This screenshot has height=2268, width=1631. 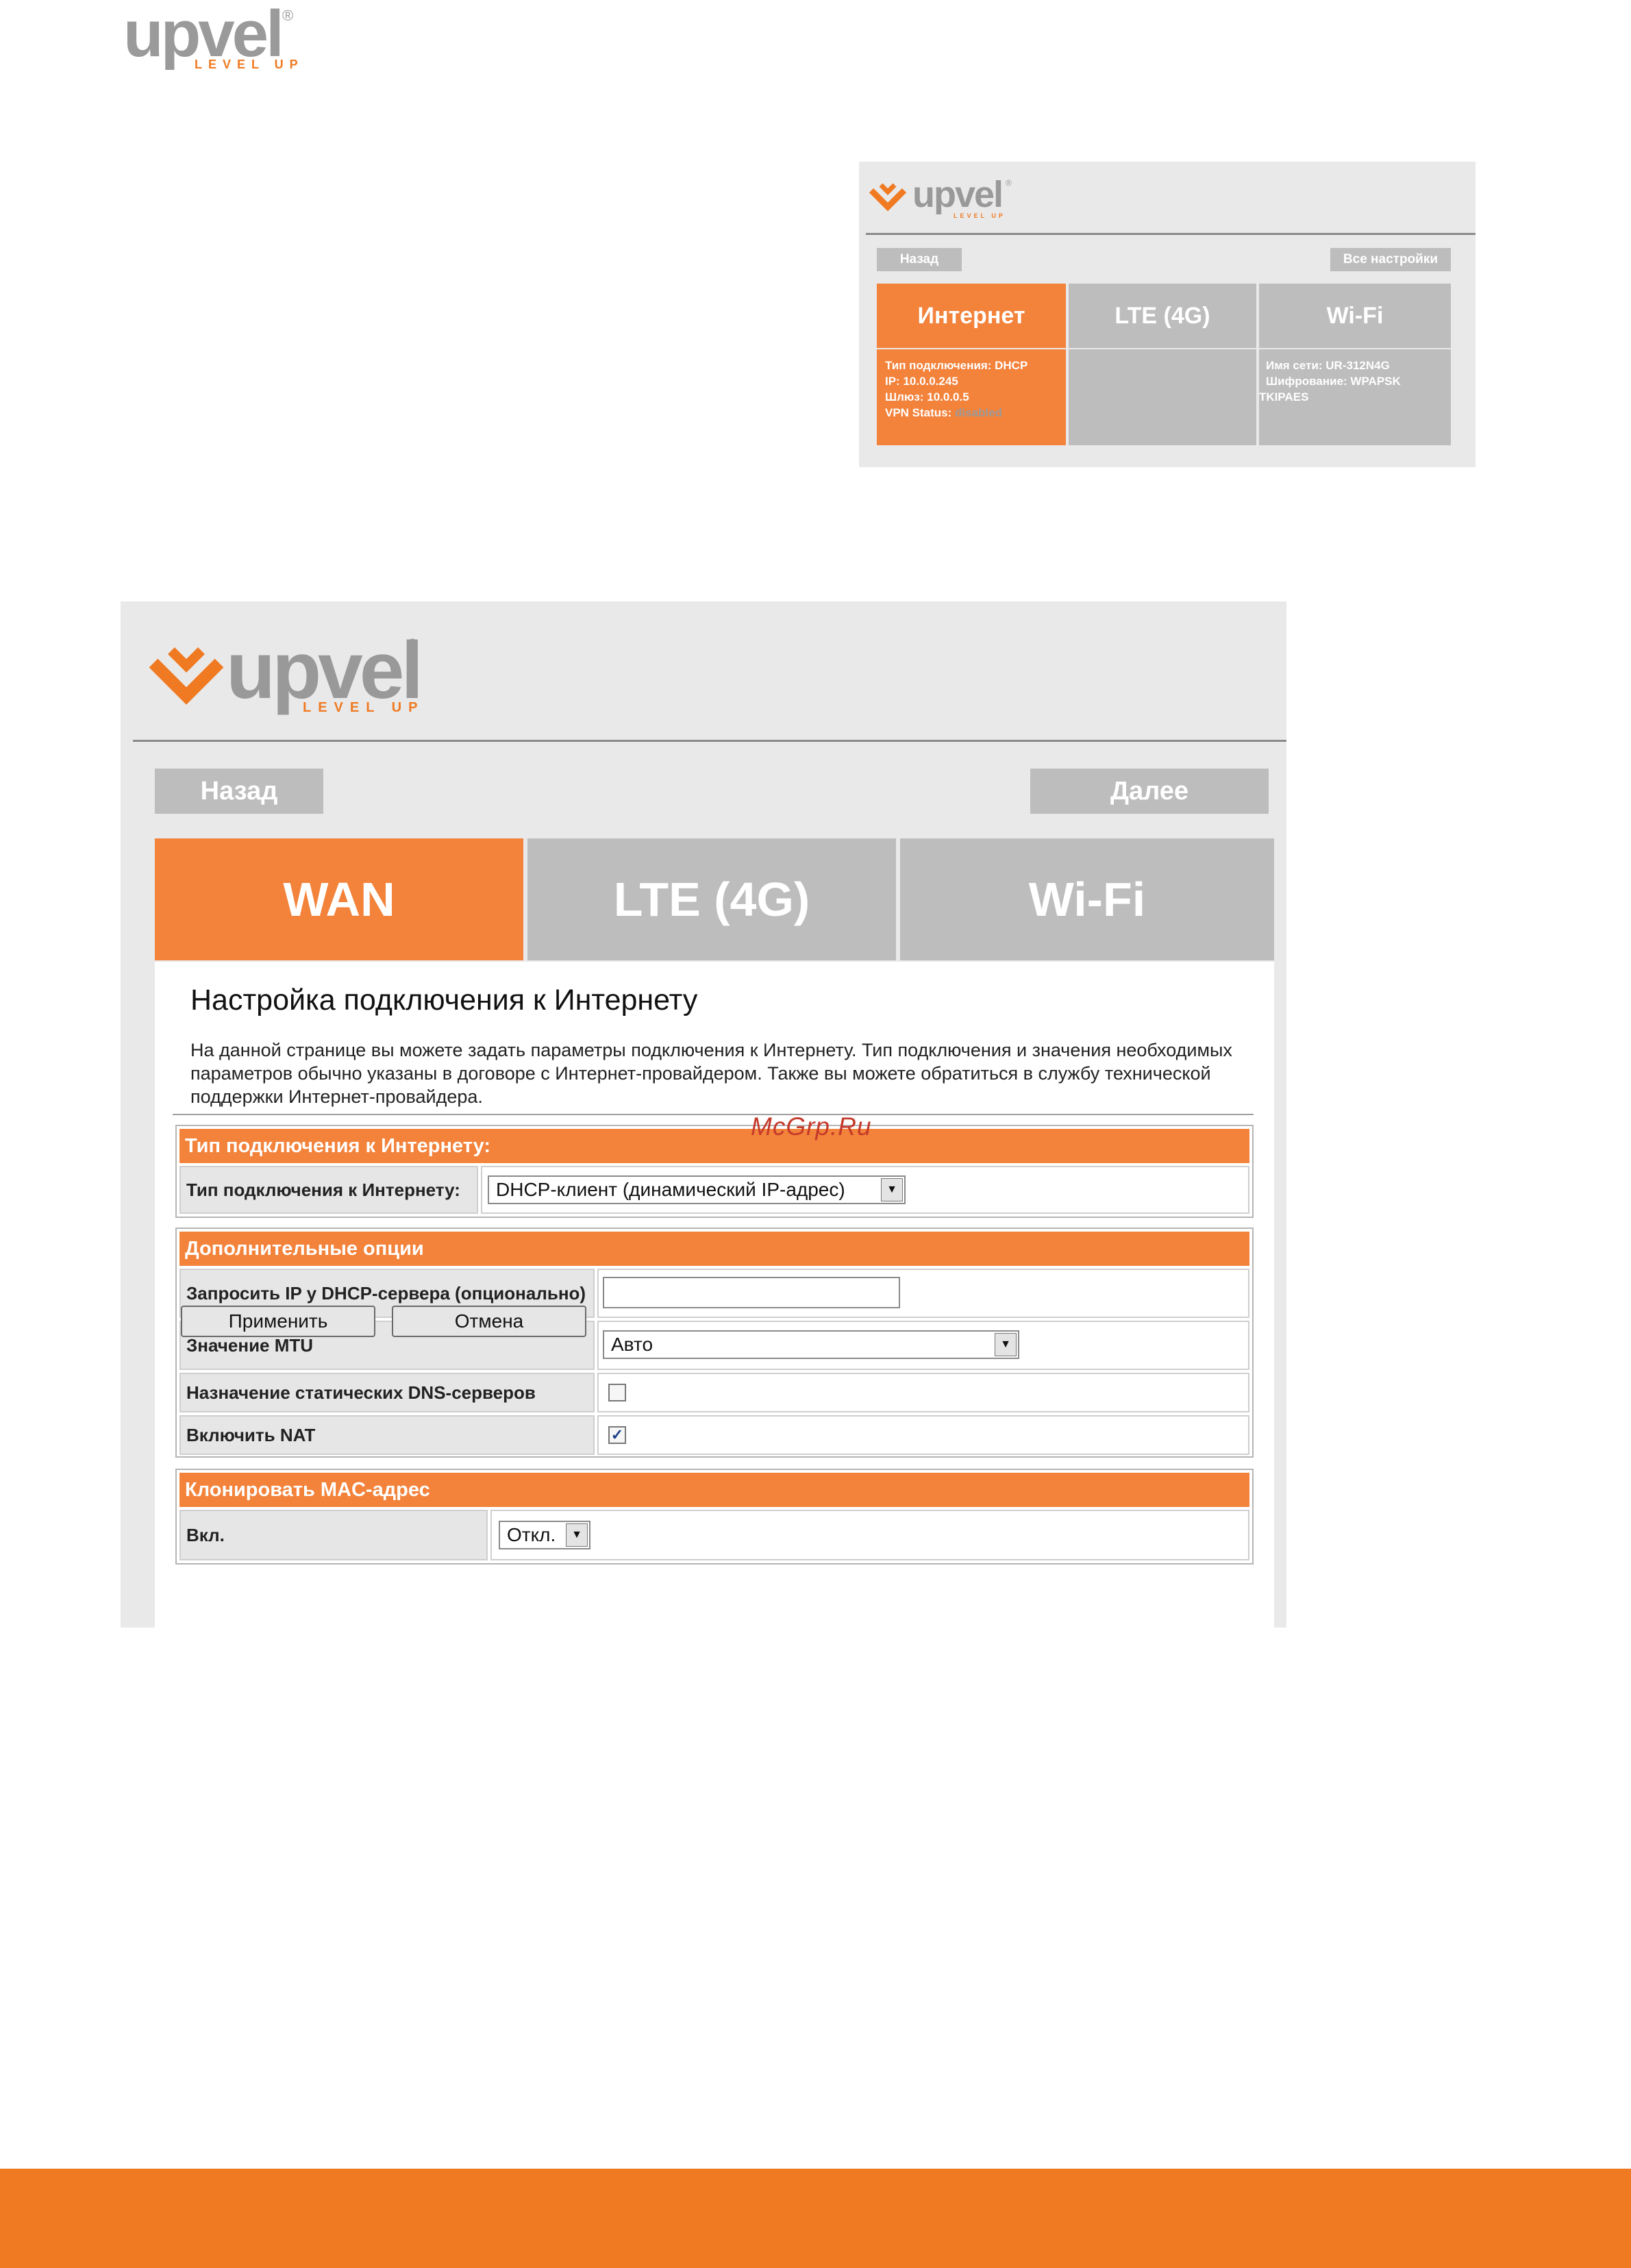 I want to click on back-button: Назад, so click(x=239, y=791).